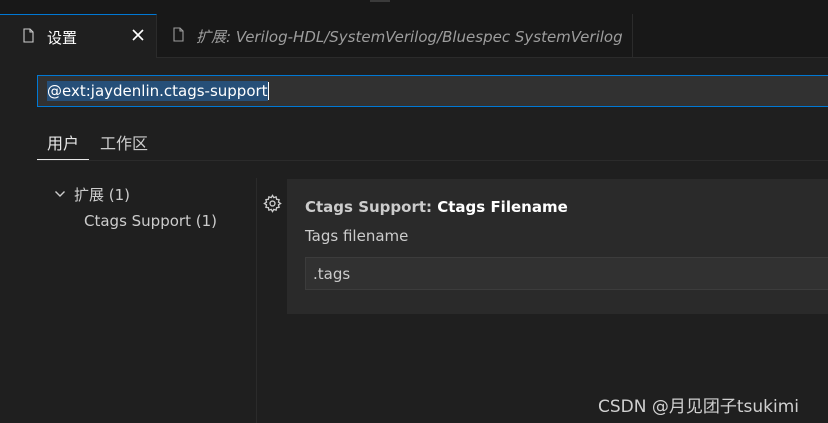 The height and width of the screenshot is (423, 828). What do you see at coordinates (380, 1) in the screenshot?
I see `title-fragment` at bounding box center [380, 1].